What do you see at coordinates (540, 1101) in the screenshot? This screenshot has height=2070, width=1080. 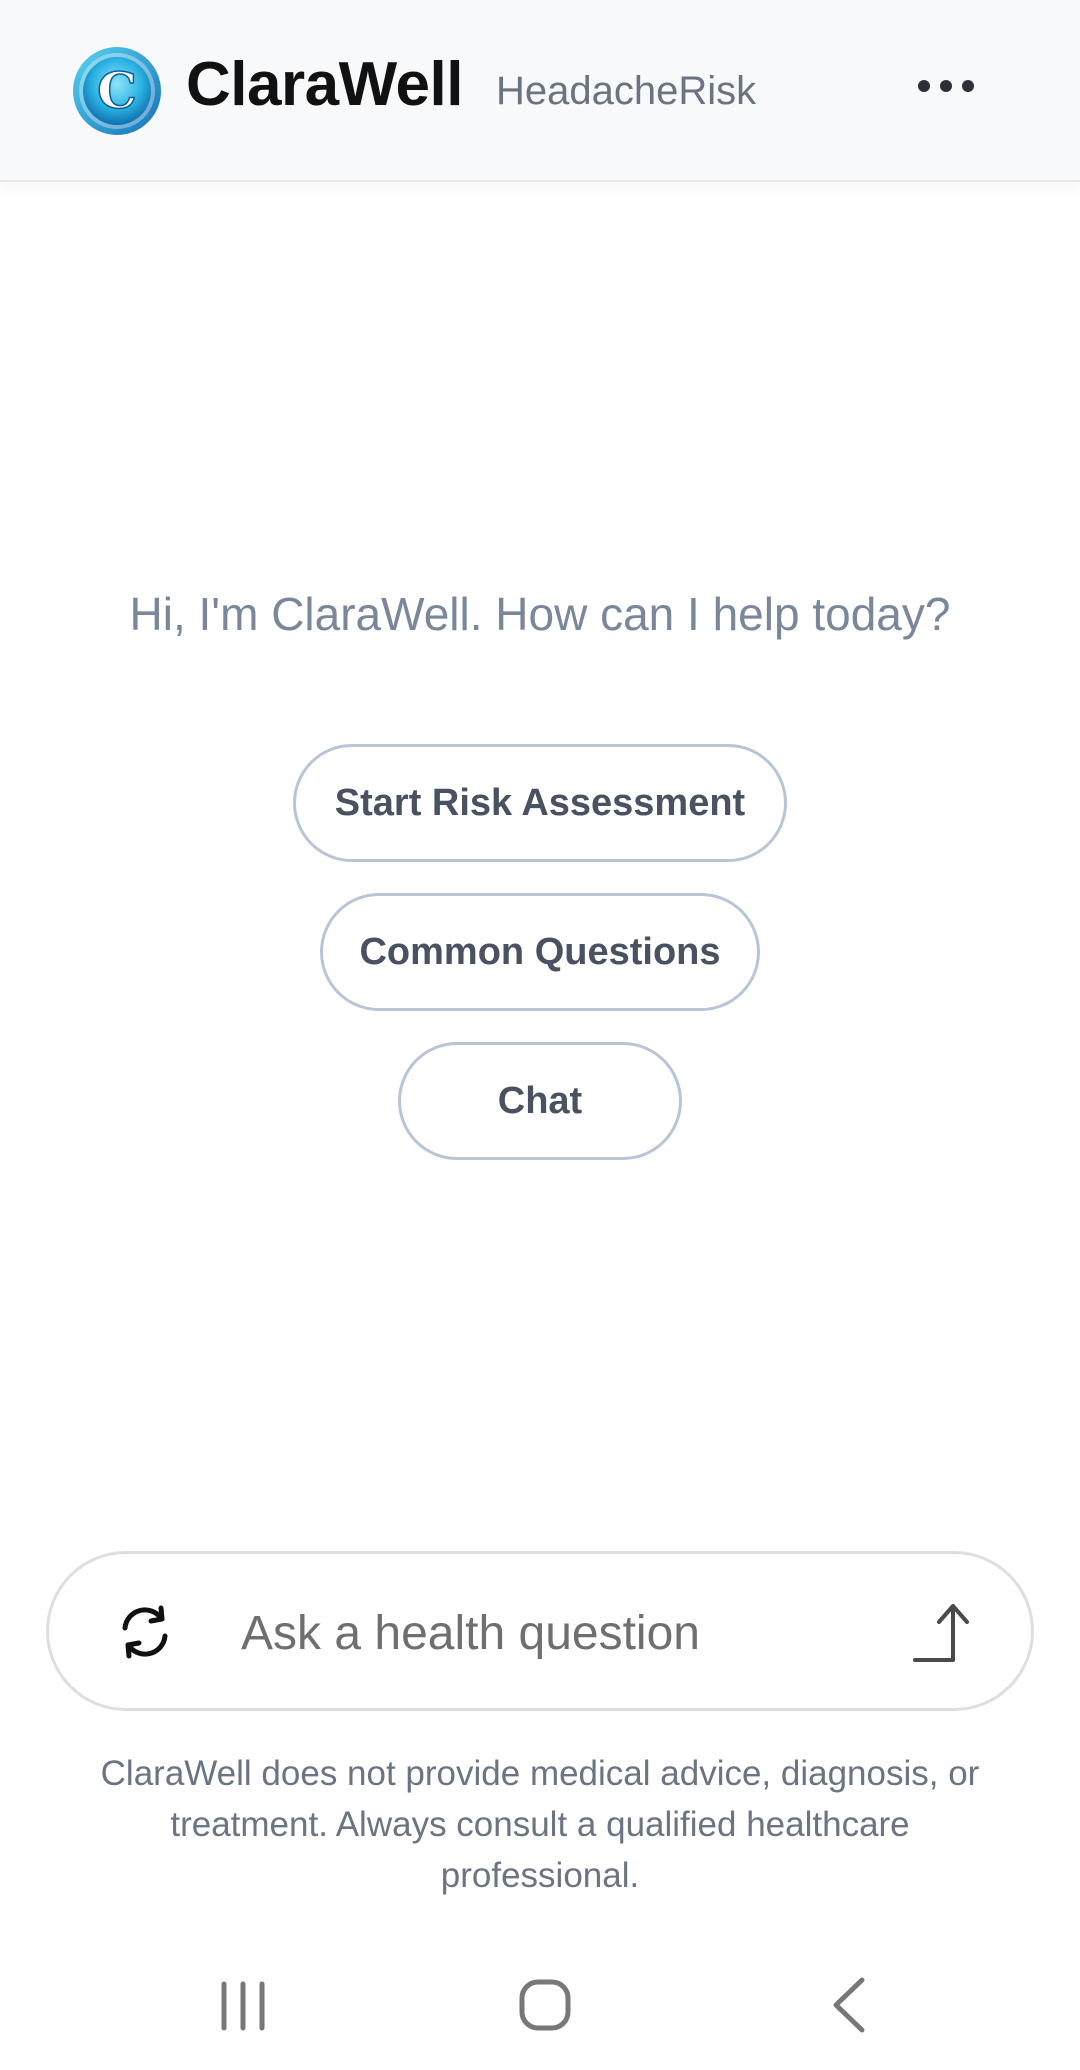 I see `chat-button: Chat` at bounding box center [540, 1101].